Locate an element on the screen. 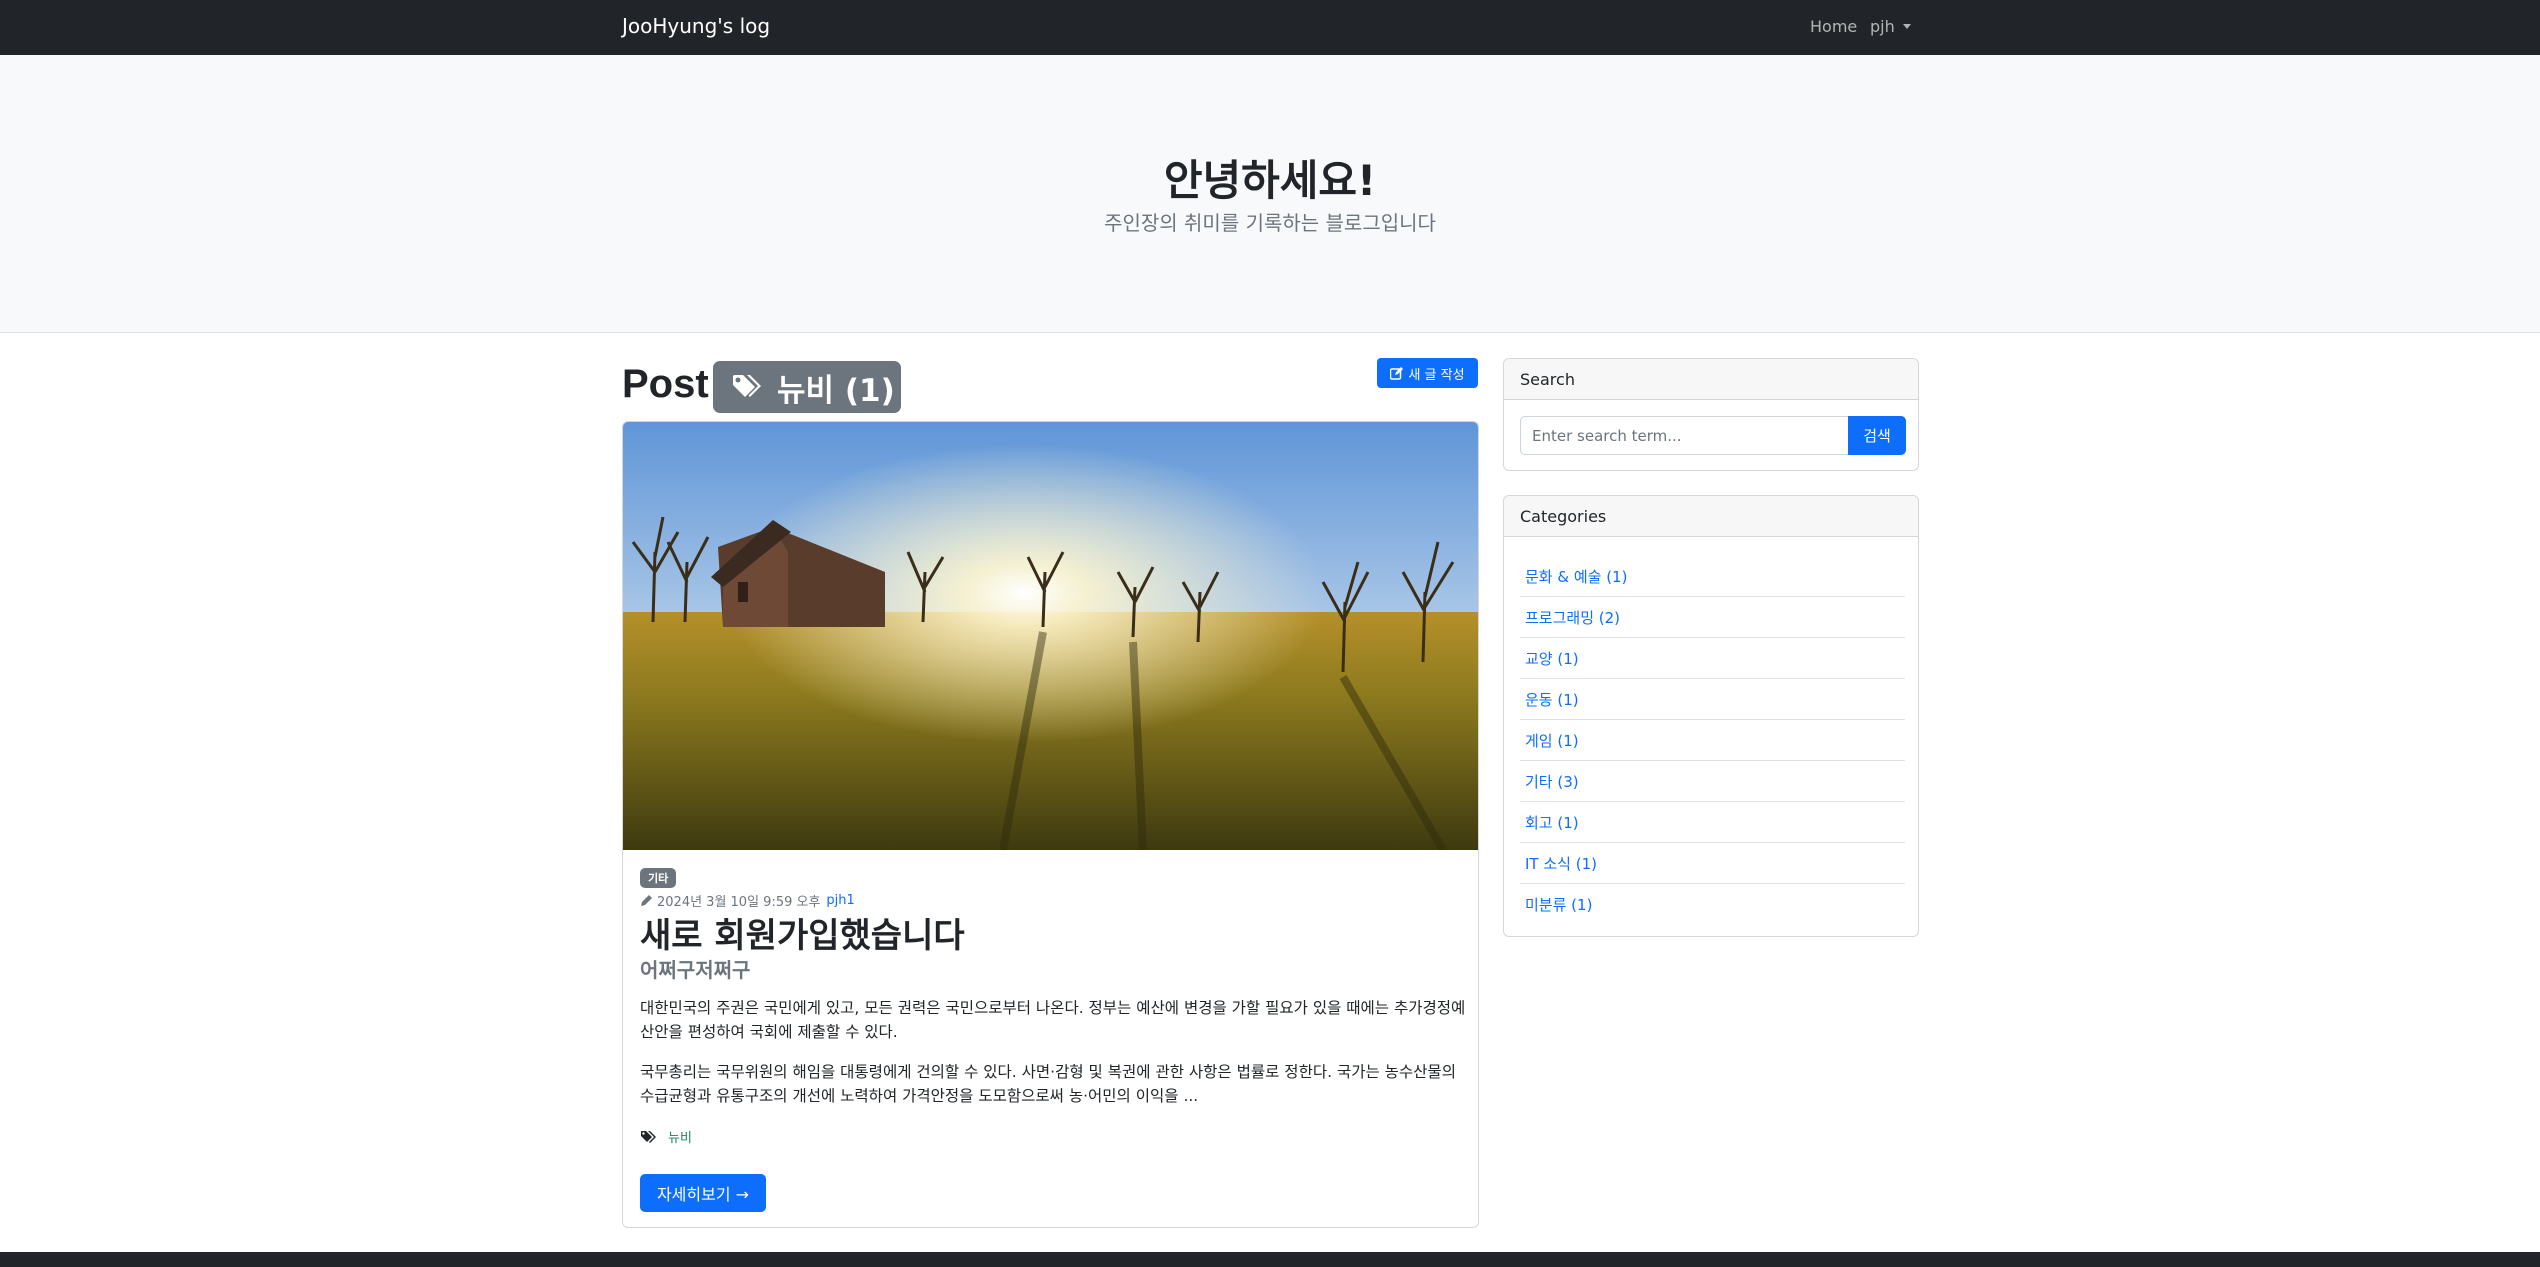  new-post-label: 새 글 작성 is located at coordinates (1436, 375).